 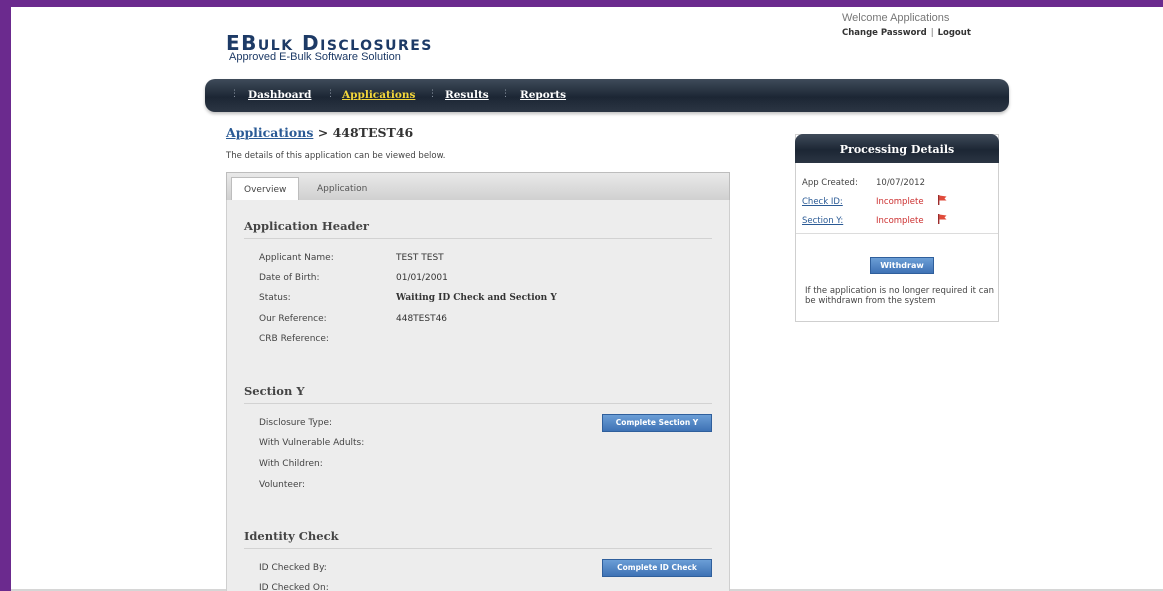 I want to click on welcome-text: Welcome Applications, so click(x=896, y=18).